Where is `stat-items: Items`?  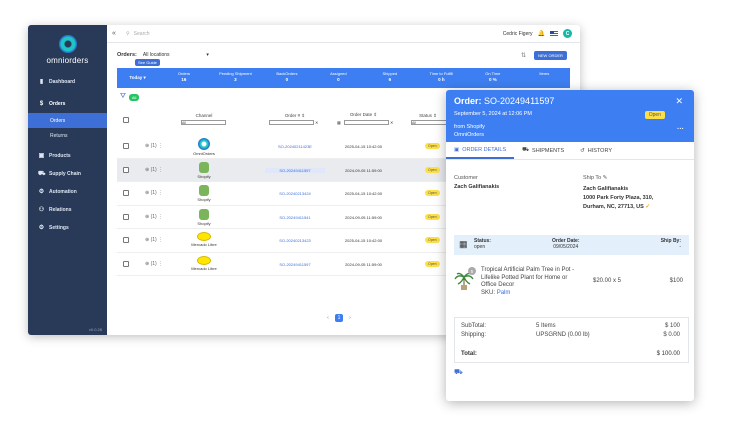 stat-items: Items is located at coordinates (544, 78).